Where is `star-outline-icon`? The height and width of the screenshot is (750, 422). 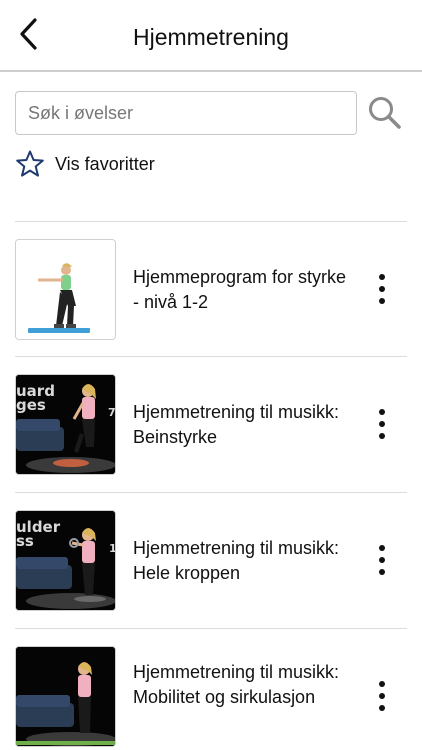
star-outline-icon is located at coordinates (30, 163).